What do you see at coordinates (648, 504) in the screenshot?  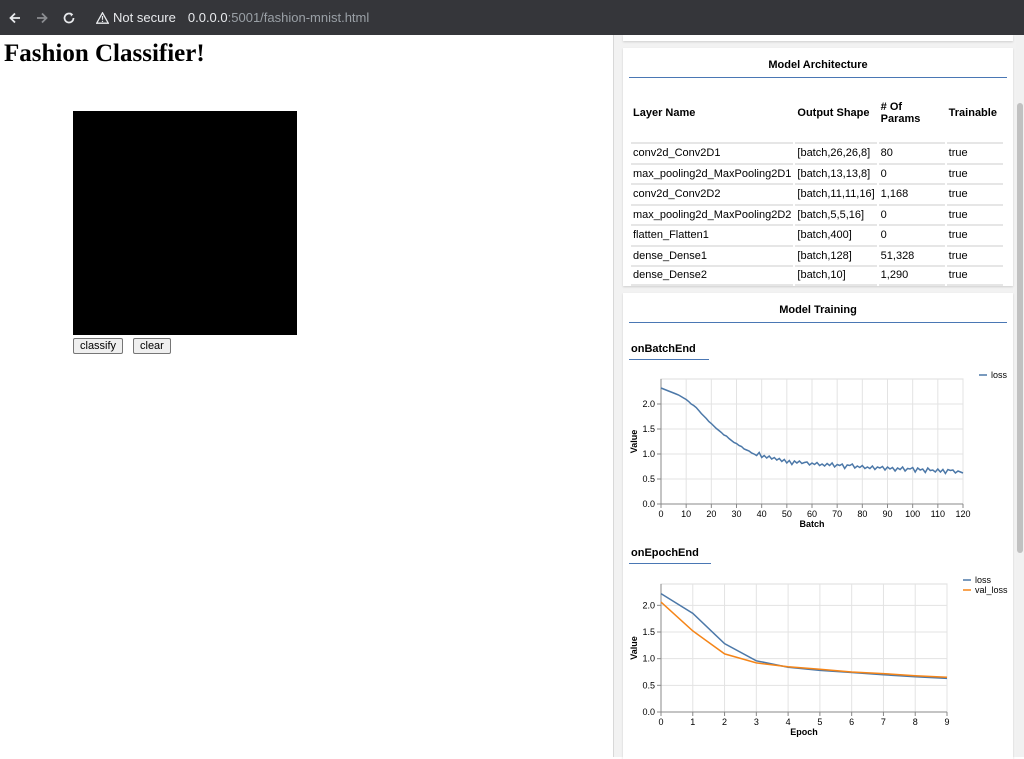 I see `y-tick-label: 0.0` at bounding box center [648, 504].